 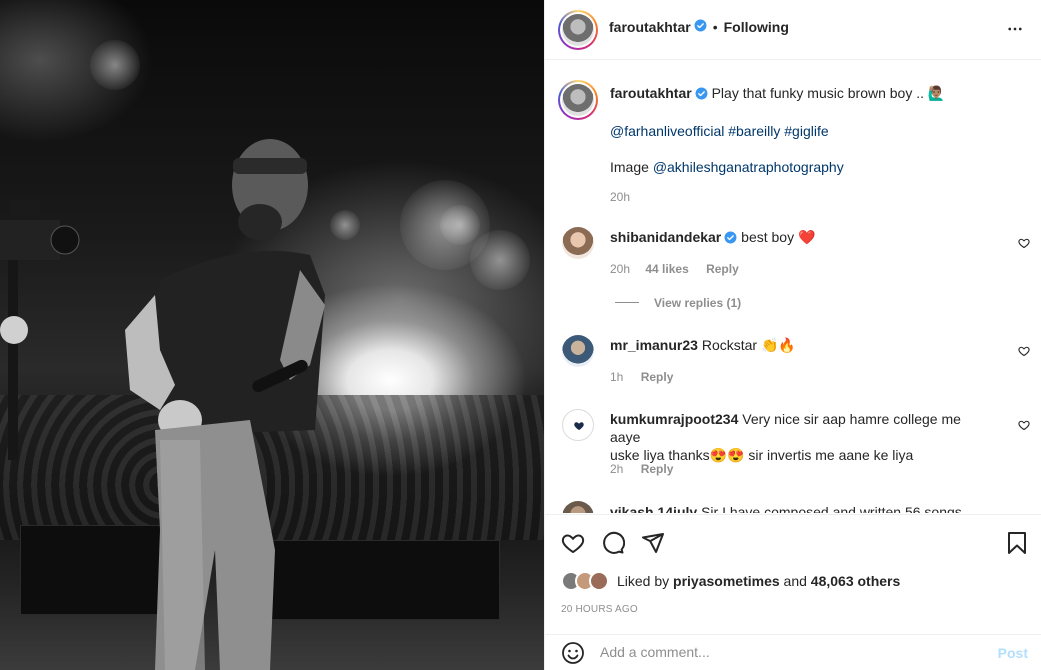 What do you see at coordinates (578, 30) in the screenshot?
I see `author-avatar` at bounding box center [578, 30].